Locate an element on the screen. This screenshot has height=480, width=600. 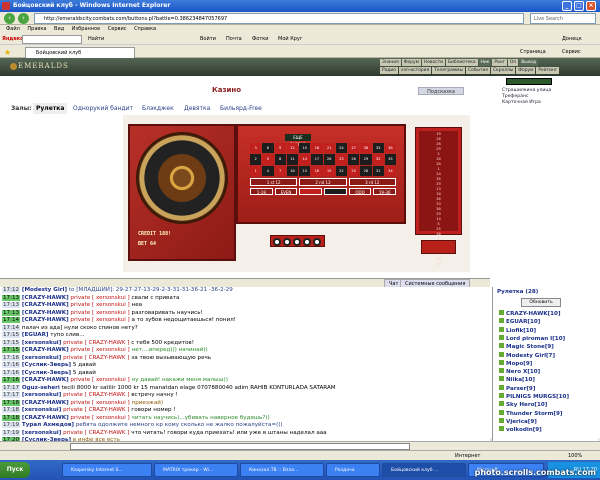
message-user: [Суслик-Зверь] is located at coordinates (46, 365).